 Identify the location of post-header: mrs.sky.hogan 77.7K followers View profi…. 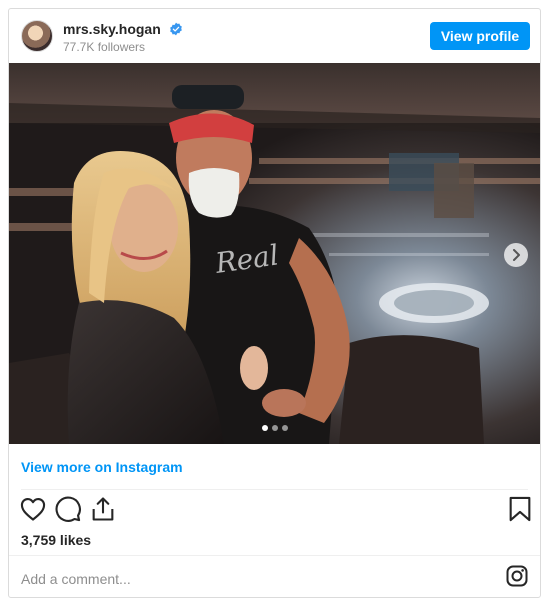
(274, 36).